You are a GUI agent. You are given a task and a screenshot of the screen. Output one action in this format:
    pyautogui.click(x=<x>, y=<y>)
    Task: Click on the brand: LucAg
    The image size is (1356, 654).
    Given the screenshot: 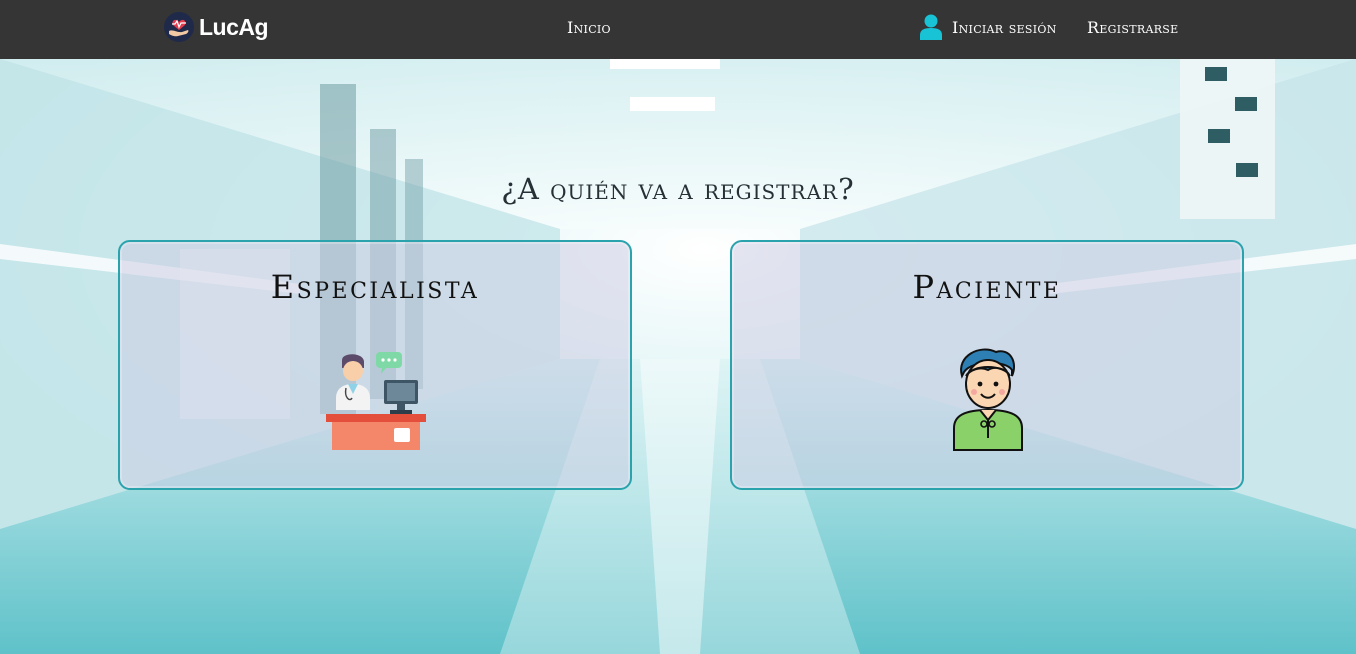 What is the action you would take?
    pyautogui.click(x=216, y=27)
    